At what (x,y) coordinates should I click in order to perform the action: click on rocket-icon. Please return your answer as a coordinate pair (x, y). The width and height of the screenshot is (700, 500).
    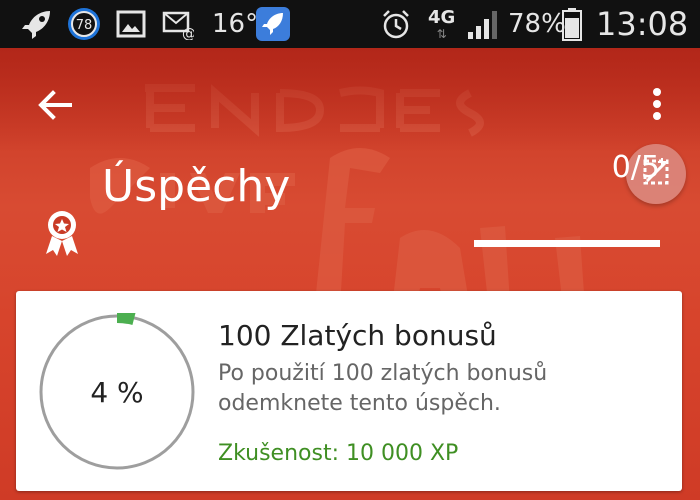
    Looking at the image, I should click on (37, 24).